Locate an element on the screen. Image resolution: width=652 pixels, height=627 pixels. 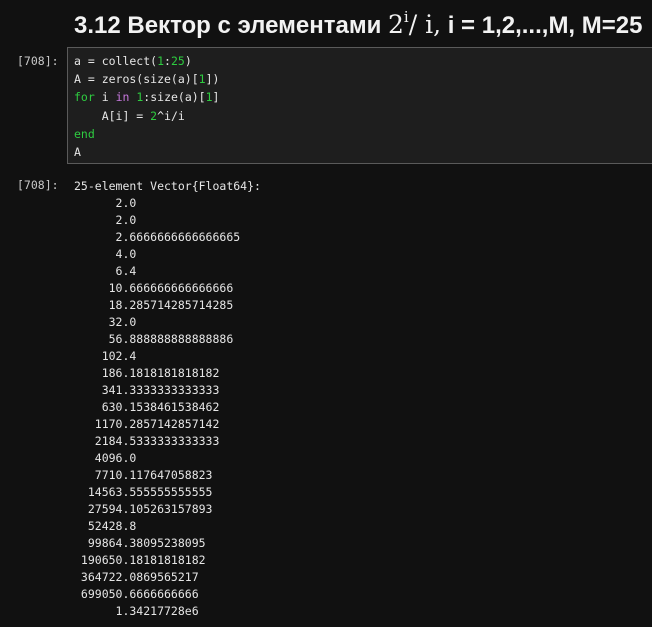
code-line-6-text: A is located at coordinates (77, 152).